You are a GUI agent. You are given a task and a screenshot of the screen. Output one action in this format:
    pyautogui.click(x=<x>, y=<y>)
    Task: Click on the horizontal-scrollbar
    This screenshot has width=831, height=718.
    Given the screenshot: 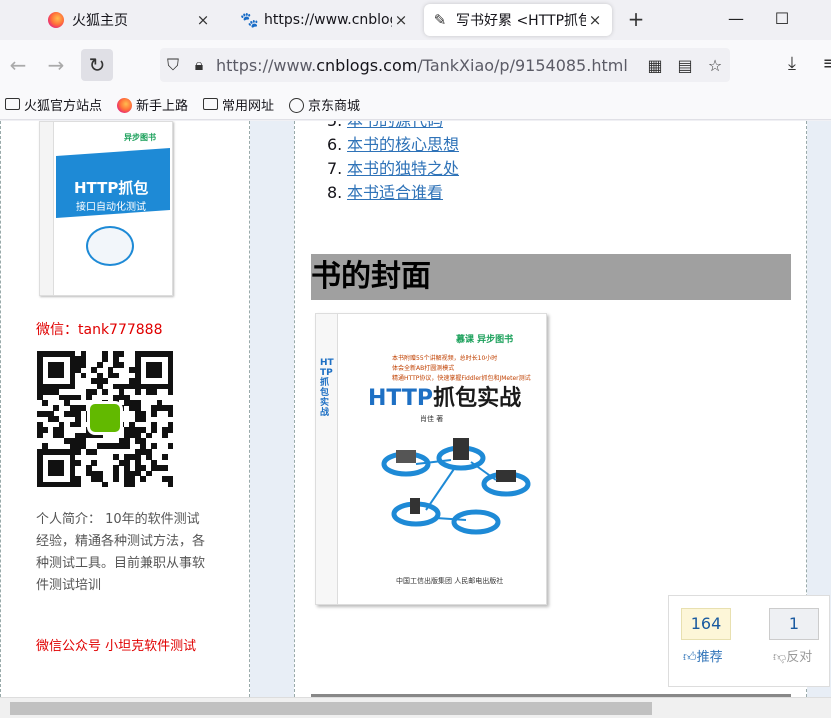 What is the action you would take?
    pyautogui.click(x=415, y=707)
    